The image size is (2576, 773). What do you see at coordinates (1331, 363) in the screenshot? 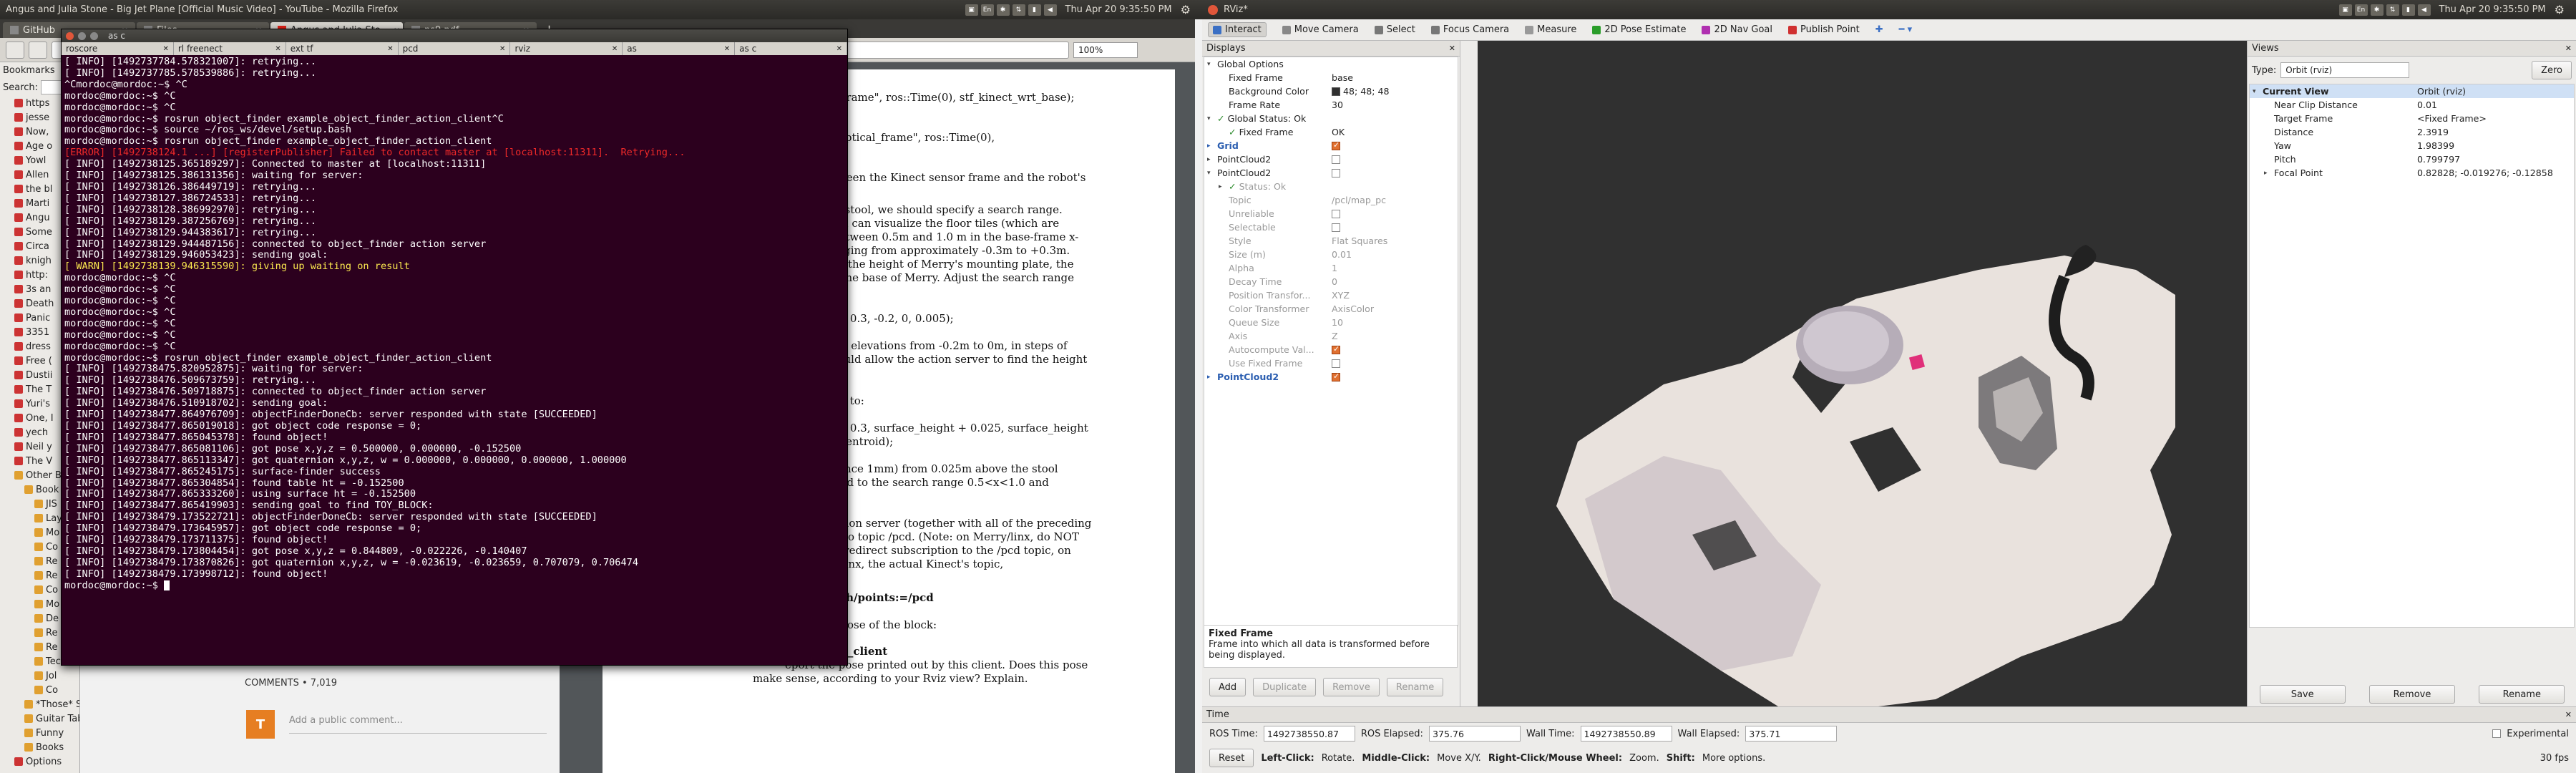
I see `display-row: Use Fixed Frame` at bounding box center [1331, 363].